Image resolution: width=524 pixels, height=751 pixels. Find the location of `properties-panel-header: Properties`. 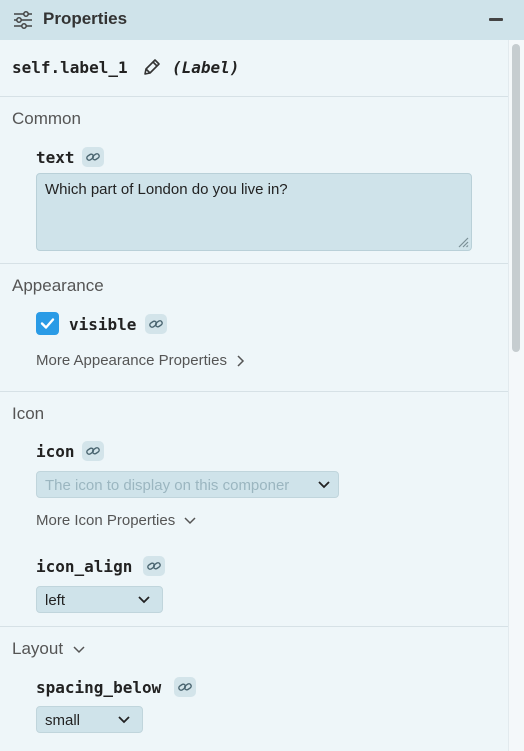

properties-panel-header: Properties is located at coordinates (262, 20).